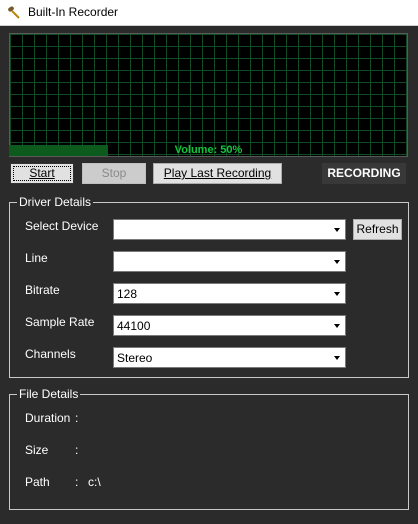 The image size is (418, 524). What do you see at coordinates (229, 325) in the screenshot?
I see `sample-rate-dropdown: 44100` at bounding box center [229, 325].